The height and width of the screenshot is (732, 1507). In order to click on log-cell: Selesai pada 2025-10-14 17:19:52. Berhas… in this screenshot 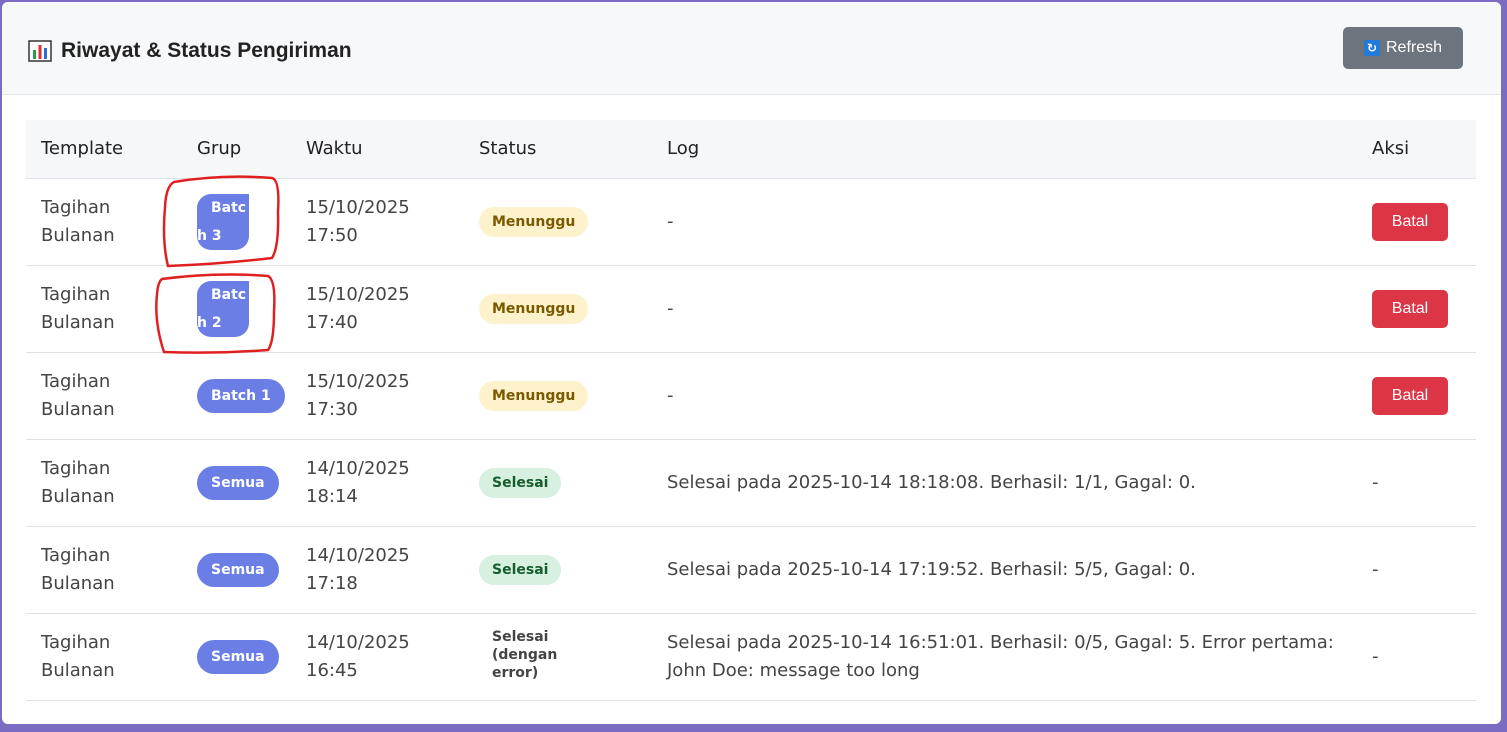, I will do `click(1004, 570)`.